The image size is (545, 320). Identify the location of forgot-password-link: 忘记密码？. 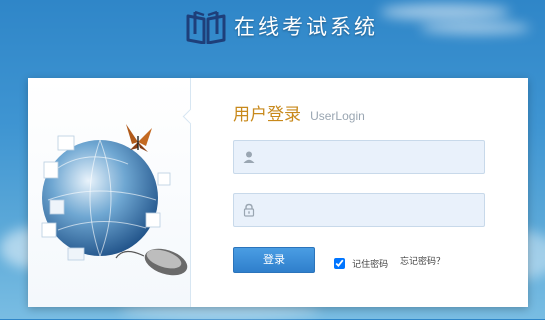
(422, 260).